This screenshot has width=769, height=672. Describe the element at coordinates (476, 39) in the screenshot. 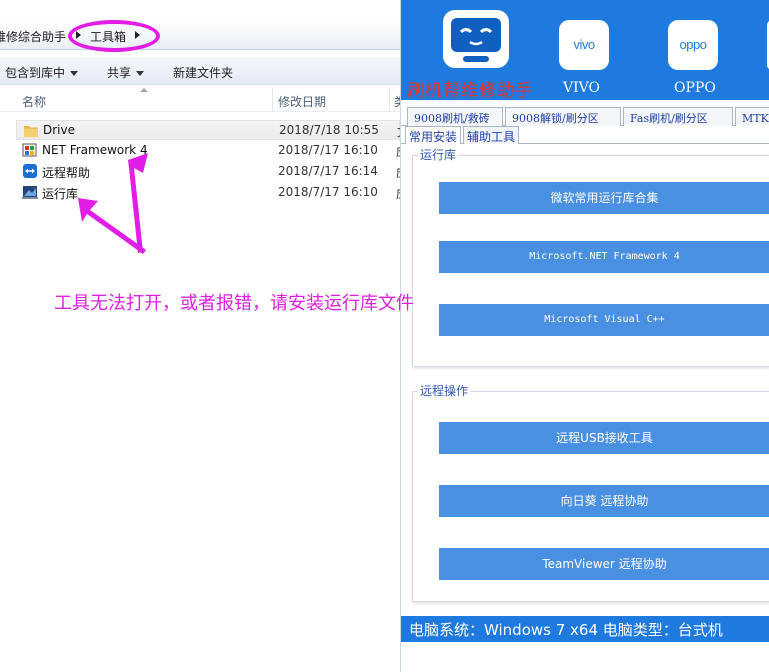

I see `robot-logo-icon` at that location.